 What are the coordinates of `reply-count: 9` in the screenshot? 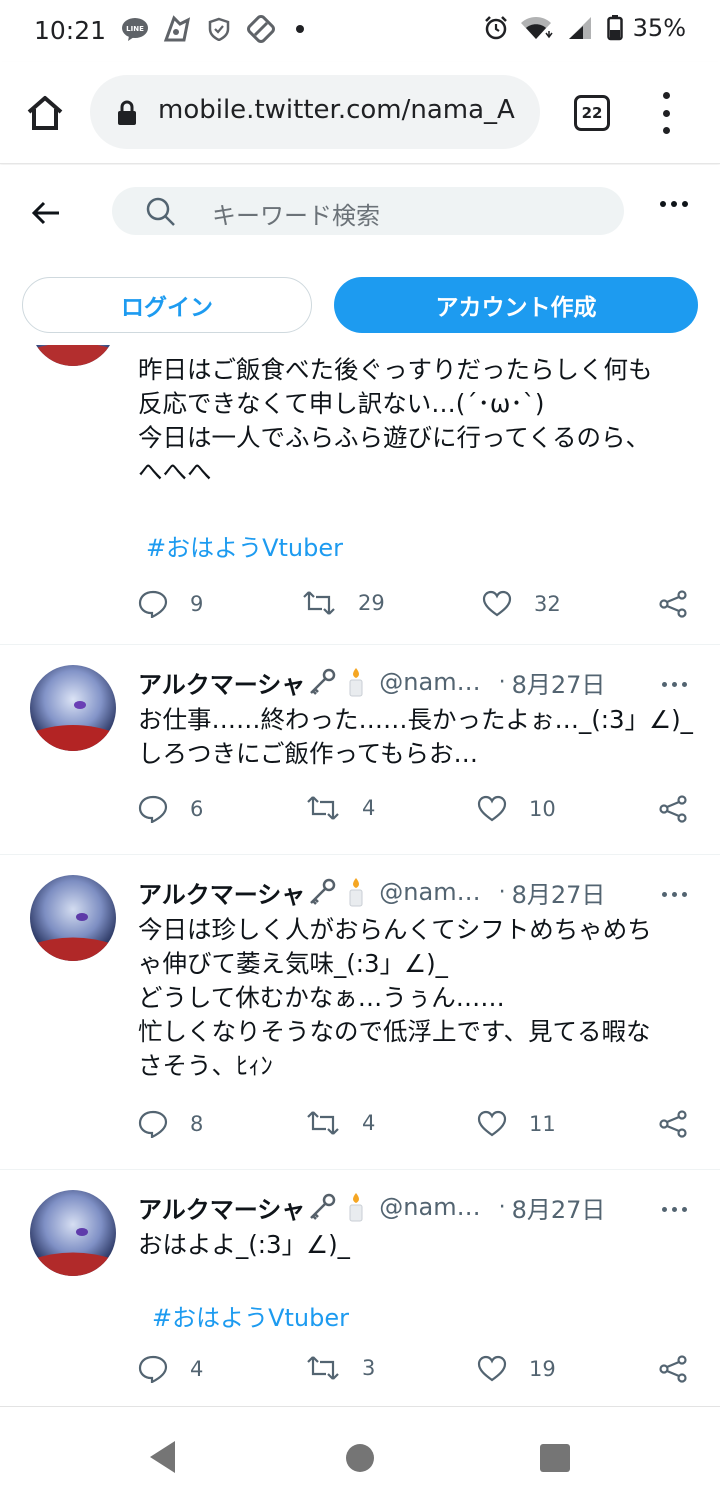 It's located at (197, 604).